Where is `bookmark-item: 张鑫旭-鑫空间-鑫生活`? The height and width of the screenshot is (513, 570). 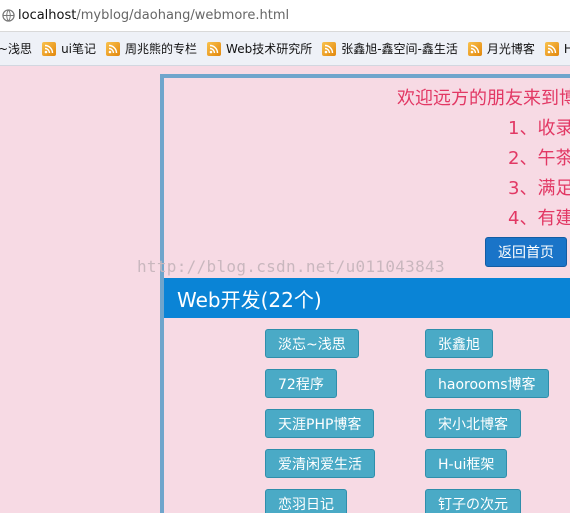 bookmark-item: 张鑫旭-鑫空间-鑫生活 is located at coordinates (390, 48).